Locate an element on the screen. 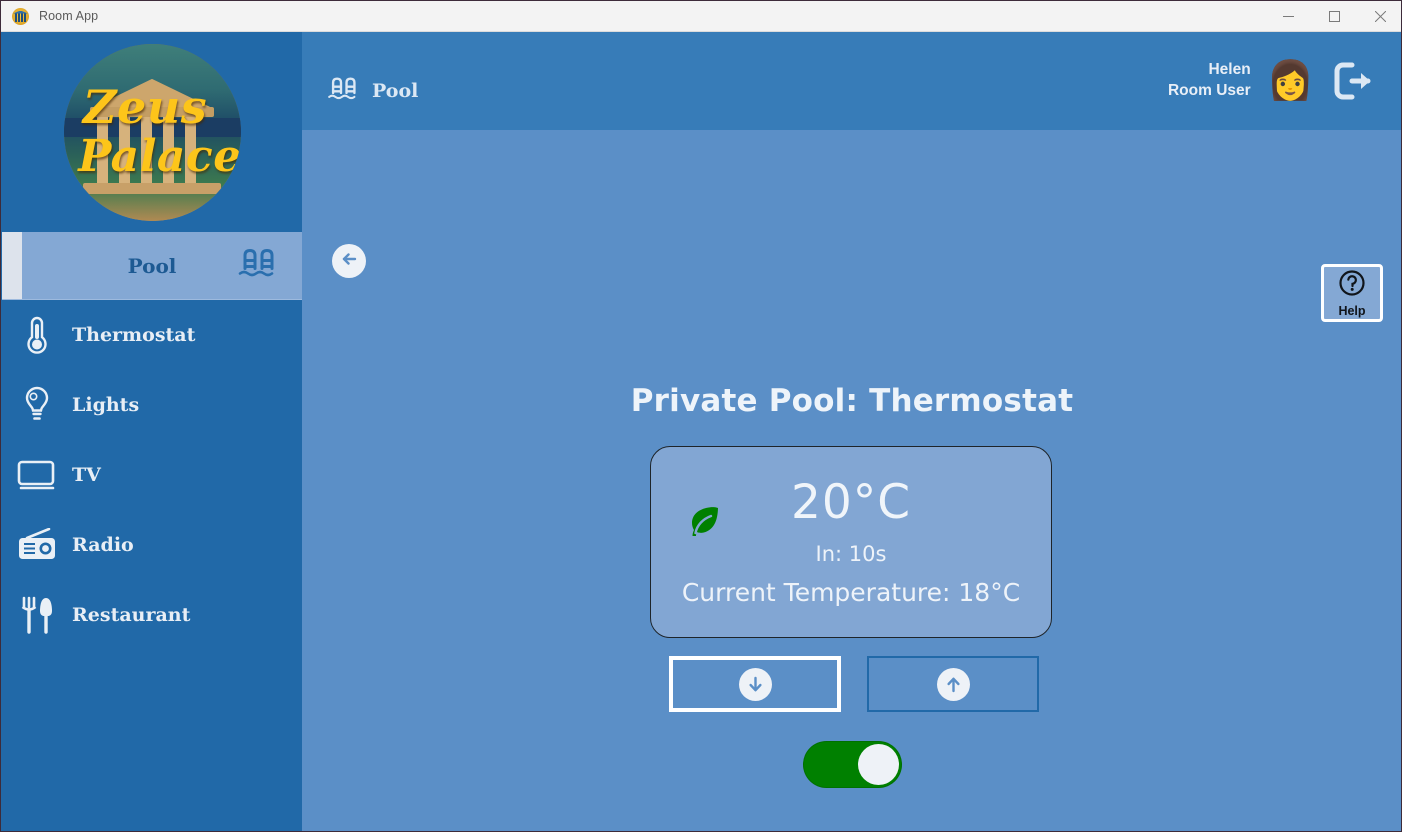 The width and height of the screenshot is (1402, 832). active-indicator is located at coordinates (12, 265).